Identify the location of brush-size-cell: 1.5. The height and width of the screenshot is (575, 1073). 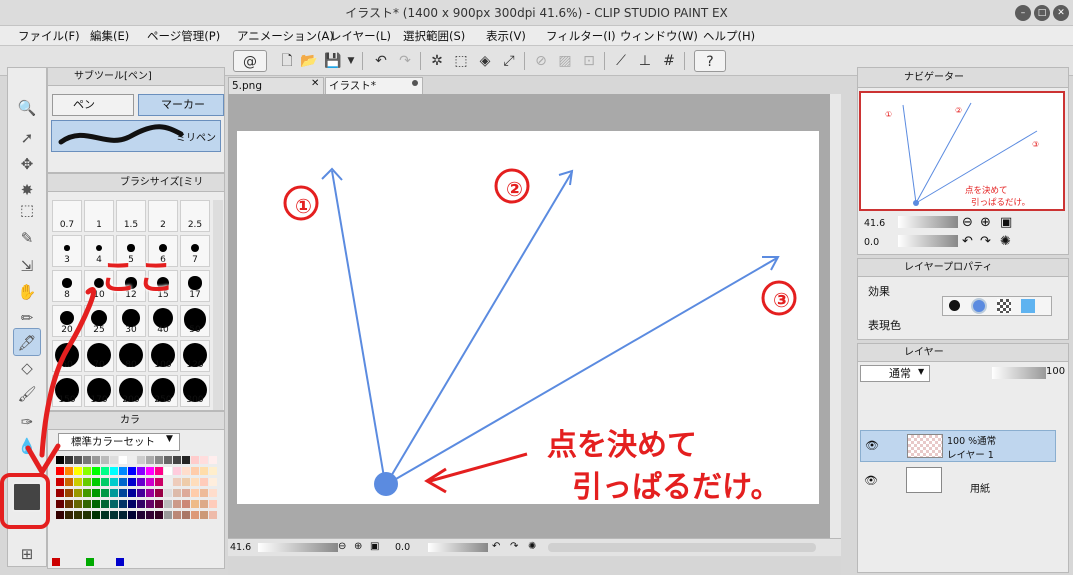
(131, 216).